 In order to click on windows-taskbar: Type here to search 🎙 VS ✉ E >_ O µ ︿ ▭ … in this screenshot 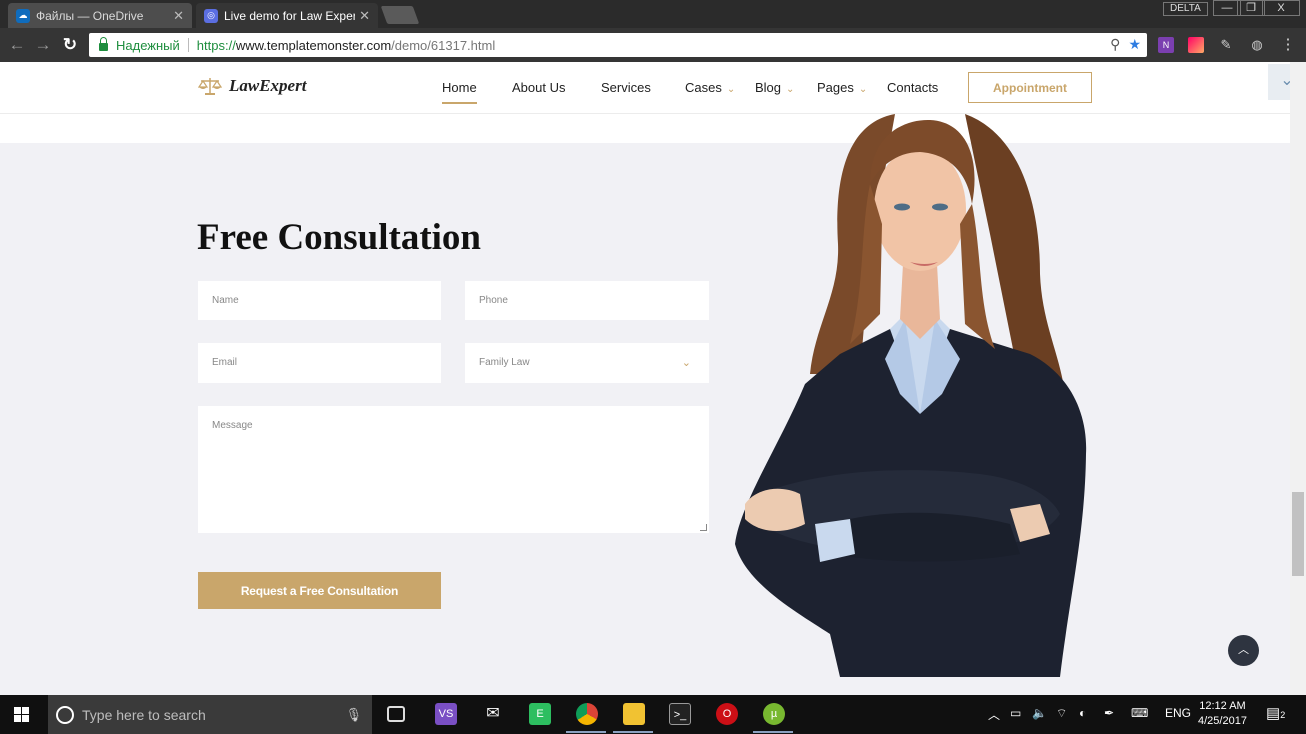, I will do `click(653, 714)`.